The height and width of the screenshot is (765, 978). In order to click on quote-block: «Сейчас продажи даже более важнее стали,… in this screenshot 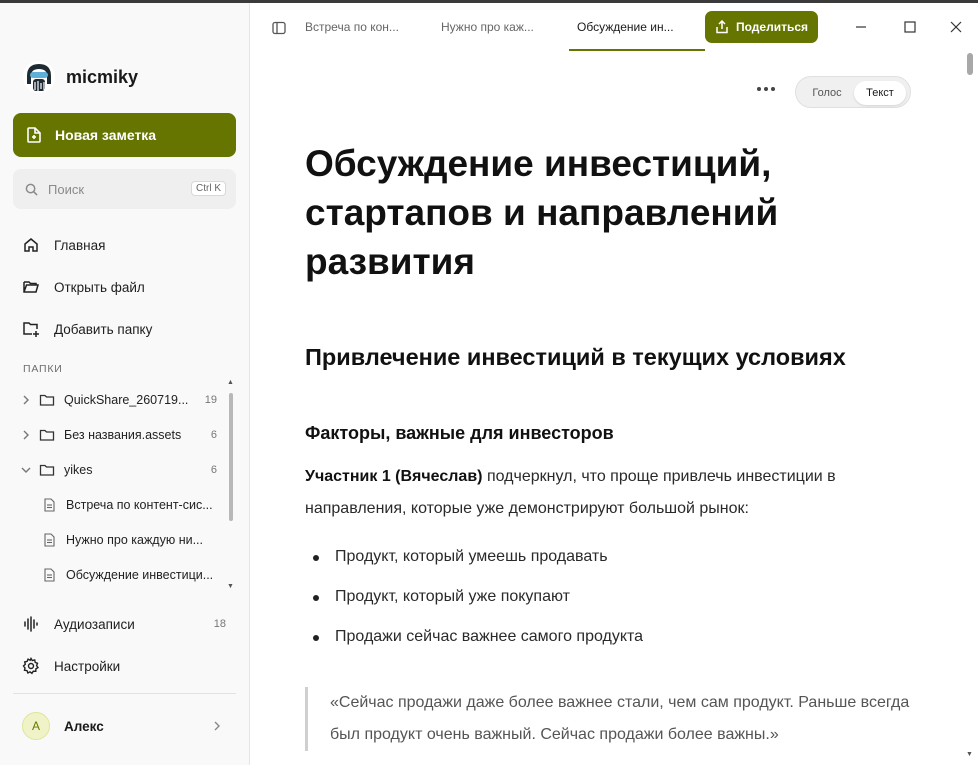, I will do `click(615, 719)`.